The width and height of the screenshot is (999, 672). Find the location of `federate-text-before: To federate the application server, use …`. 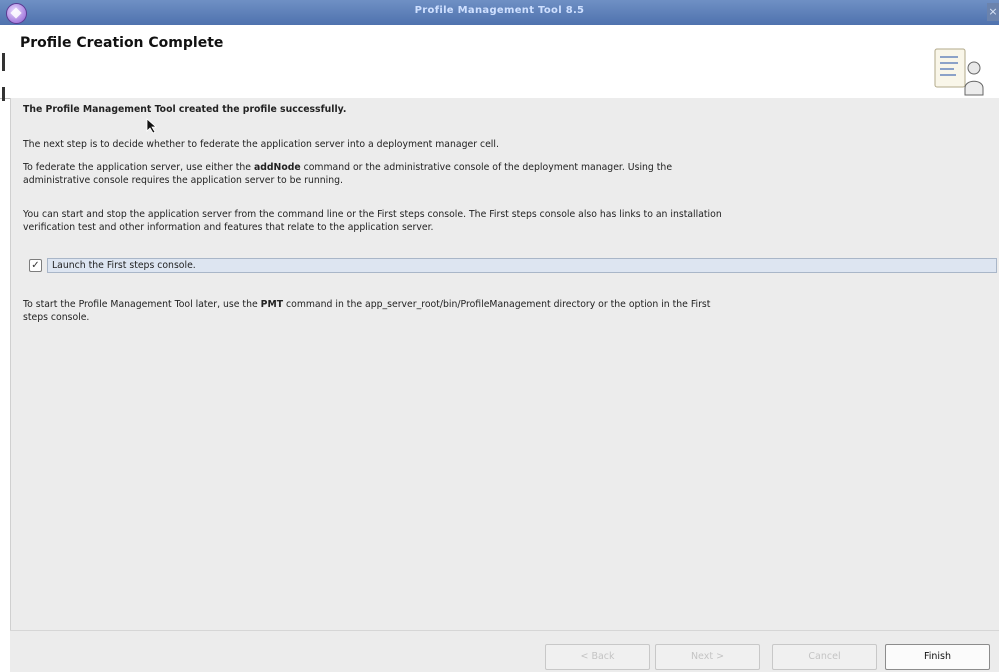

federate-text-before: To federate the application server, use … is located at coordinates (138, 167).